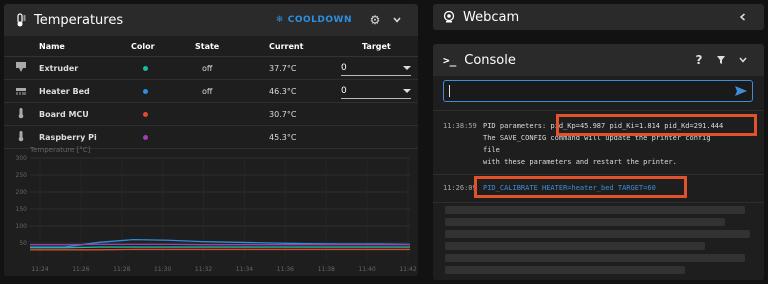  Describe the element at coordinates (598, 91) in the screenshot. I see `console-command-input` at that location.